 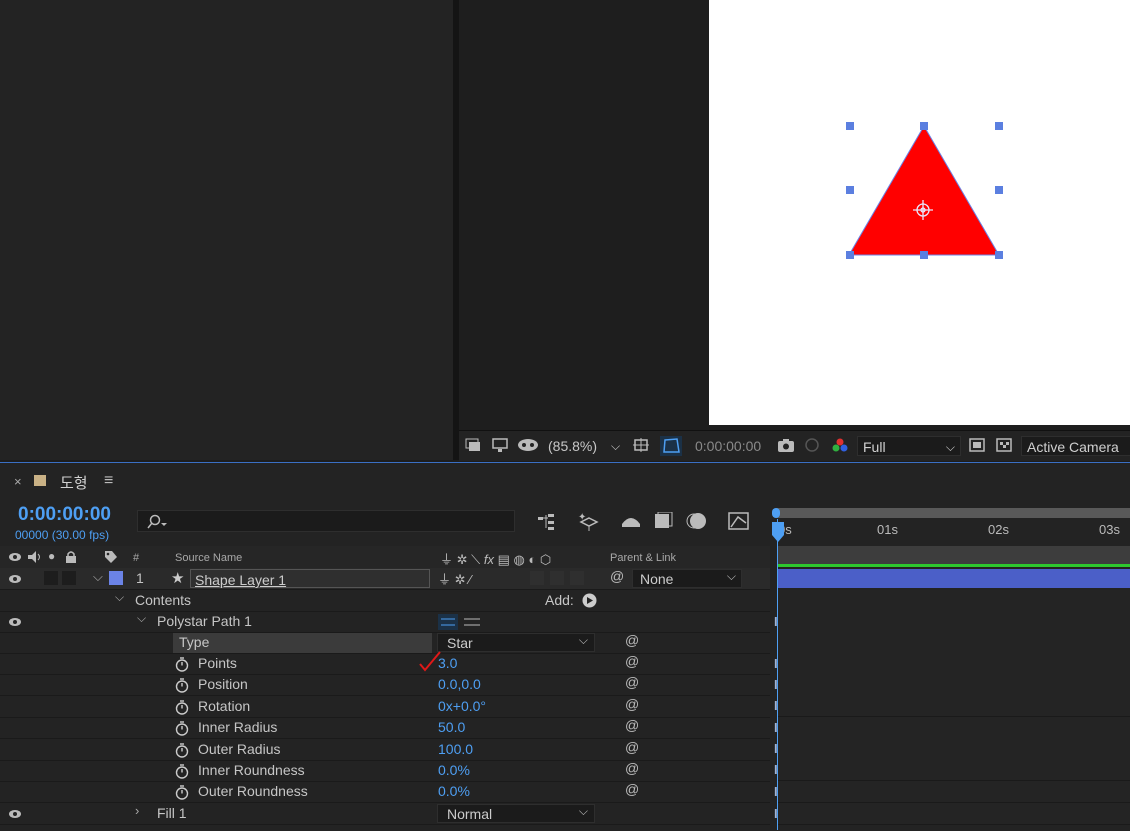 I want to click on current-time-display: 0:00:00:00, so click(x=64, y=515).